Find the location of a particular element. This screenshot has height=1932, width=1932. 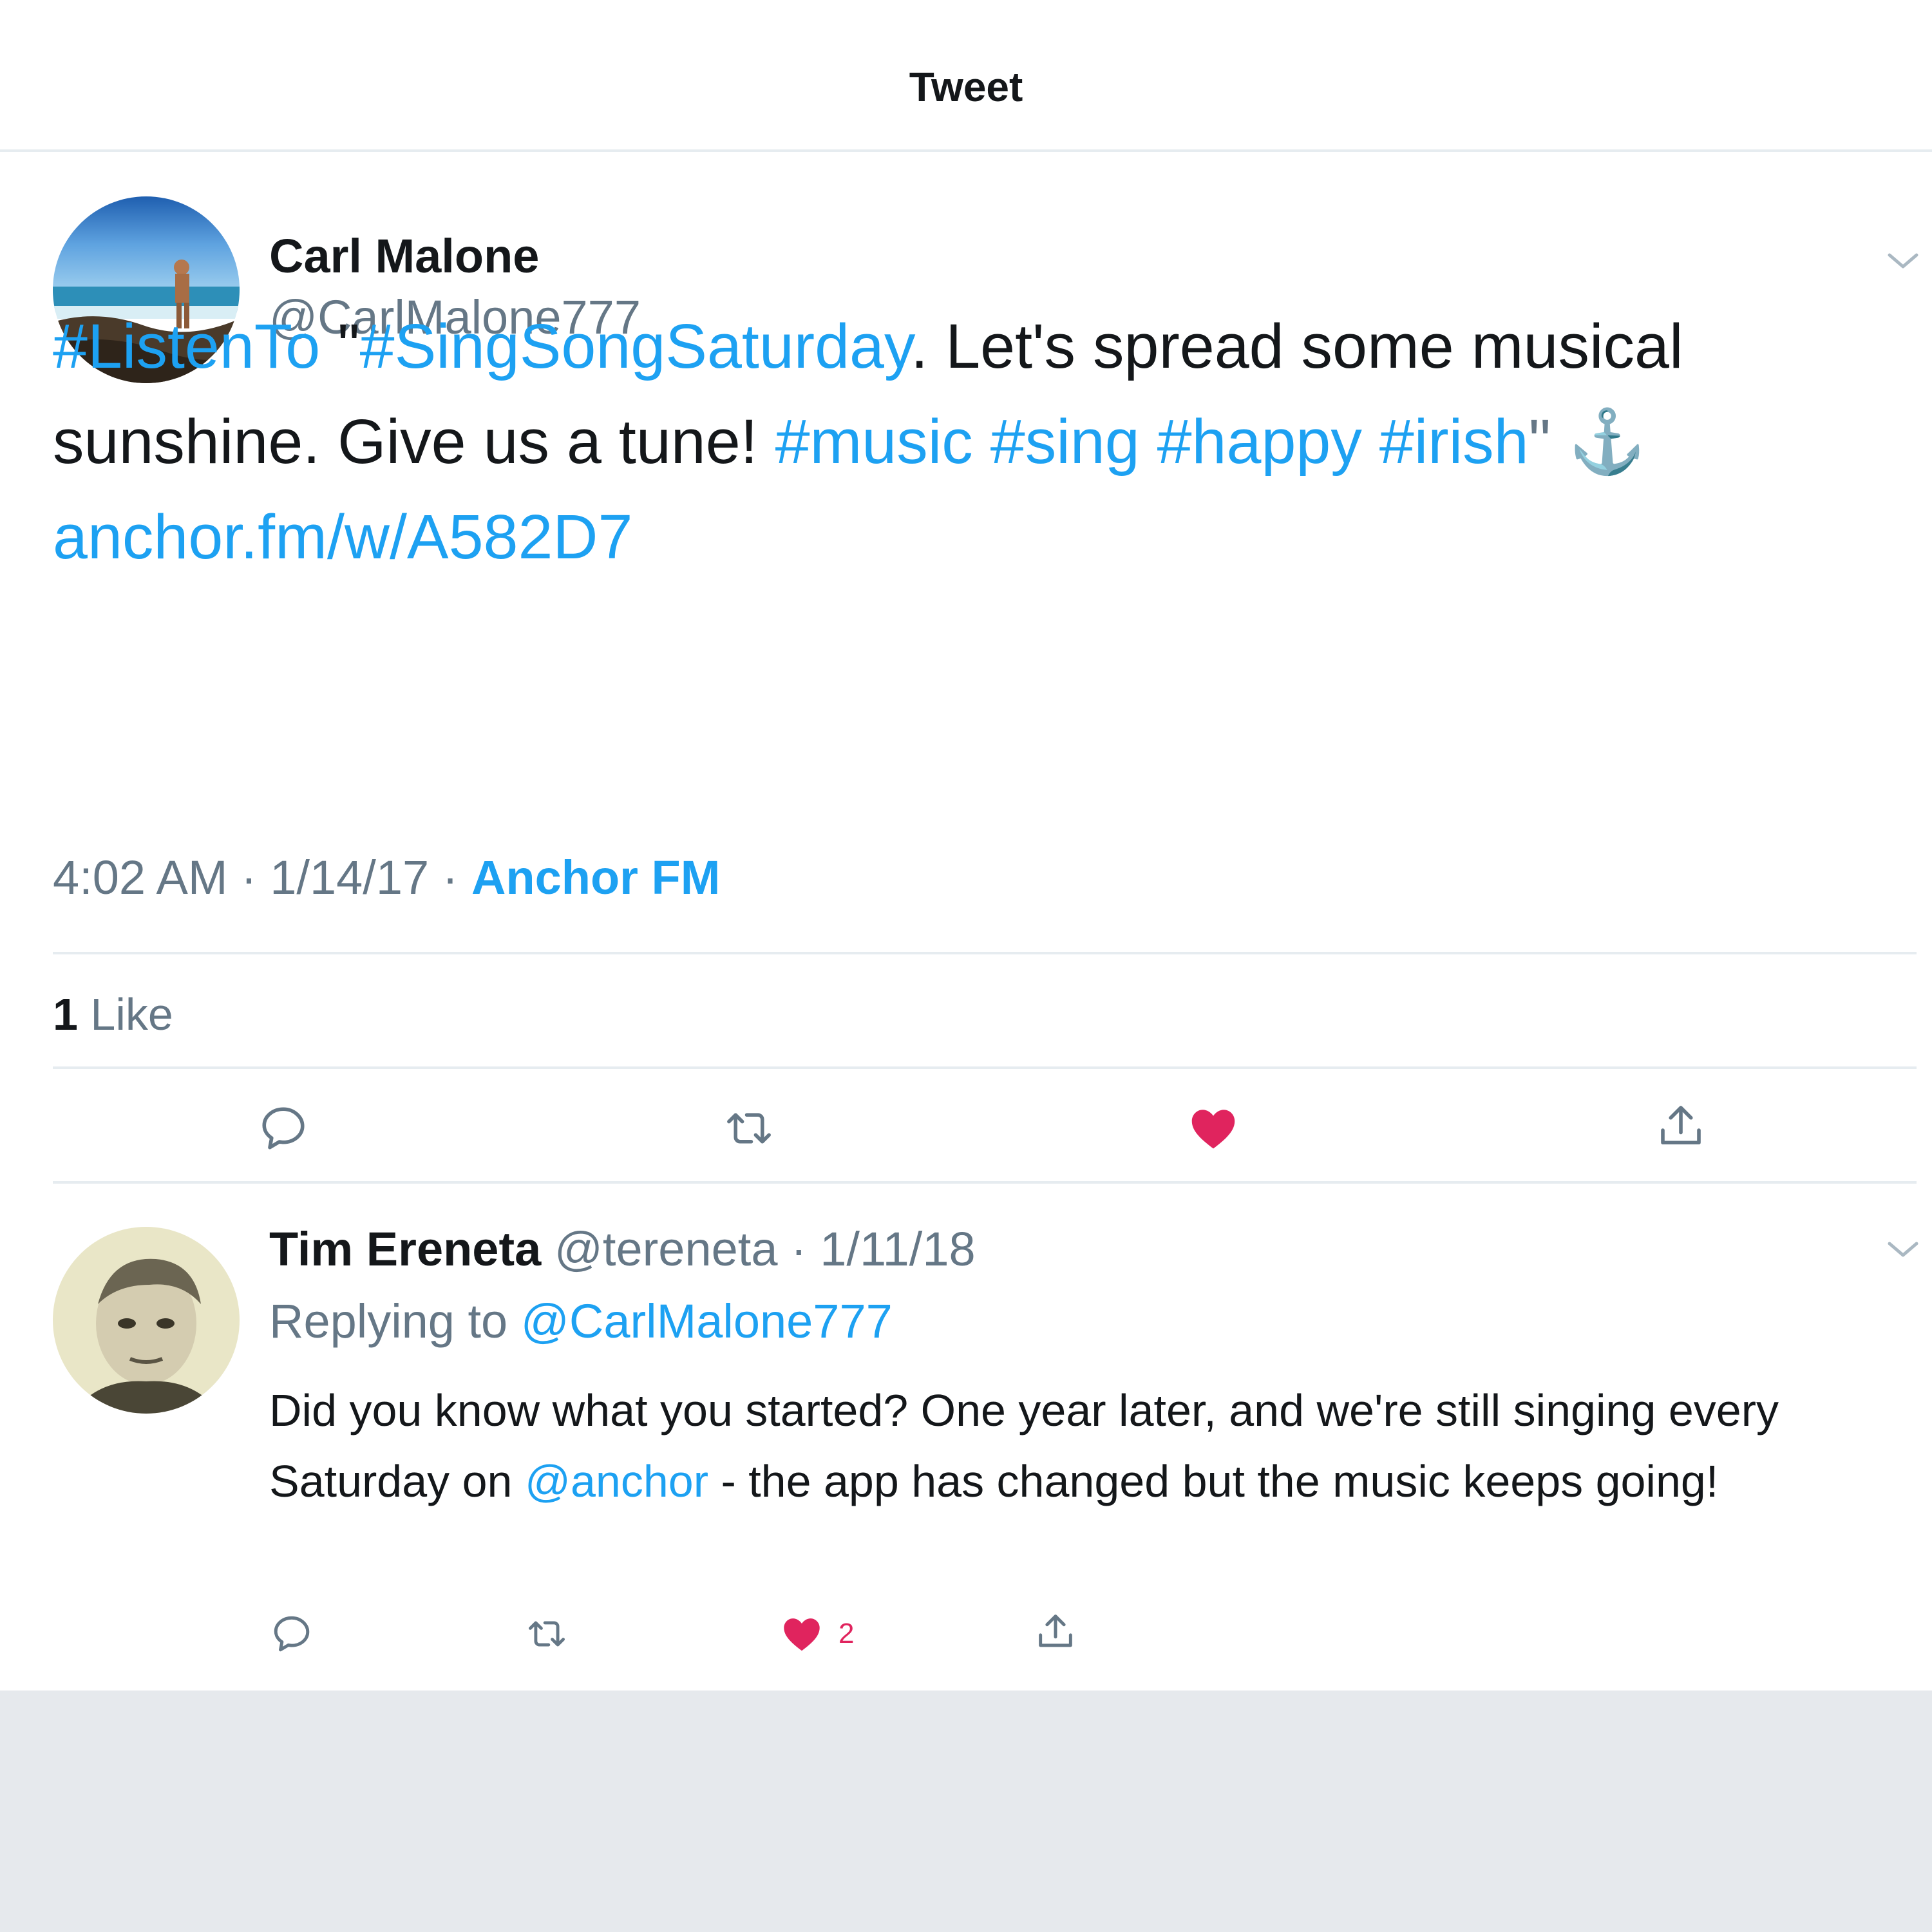

replying-handle-link: @CarlMalone777 is located at coordinates (707, 1321).